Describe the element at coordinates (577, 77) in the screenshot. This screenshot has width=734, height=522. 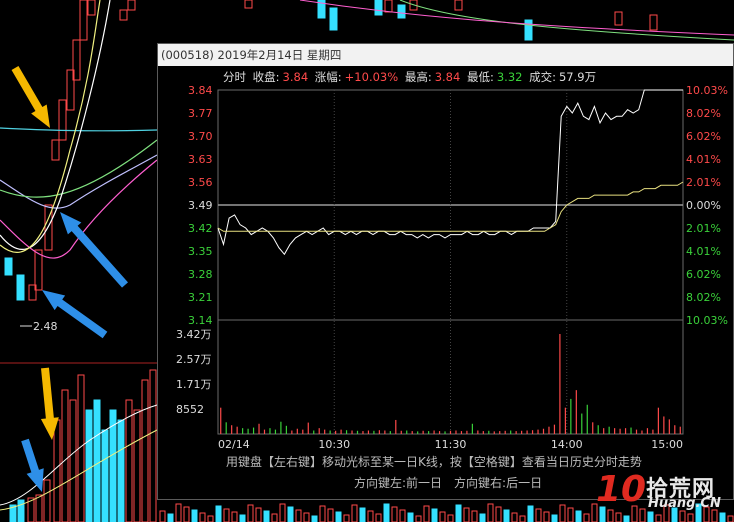
I see `volume-value: 57.9万` at that location.